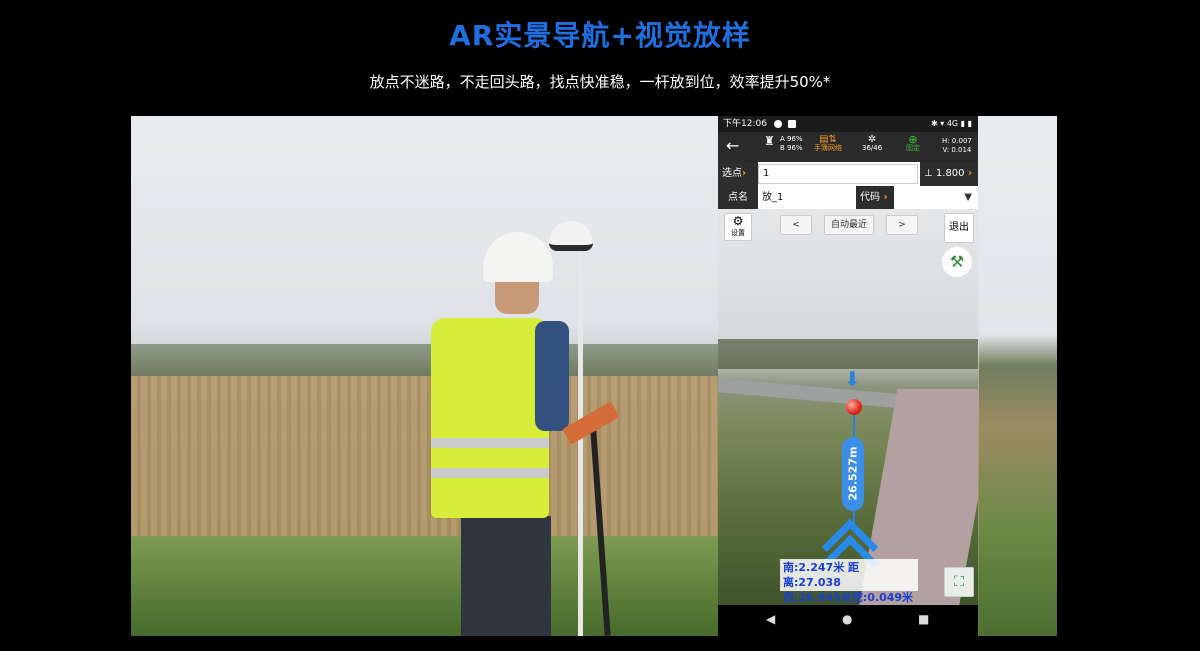 The height and width of the screenshot is (651, 1200). Describe the element at coordinates (848, 198) in the screenshot. I see `point-name-row: 点名 放_1 代码 › ▼` at that location.